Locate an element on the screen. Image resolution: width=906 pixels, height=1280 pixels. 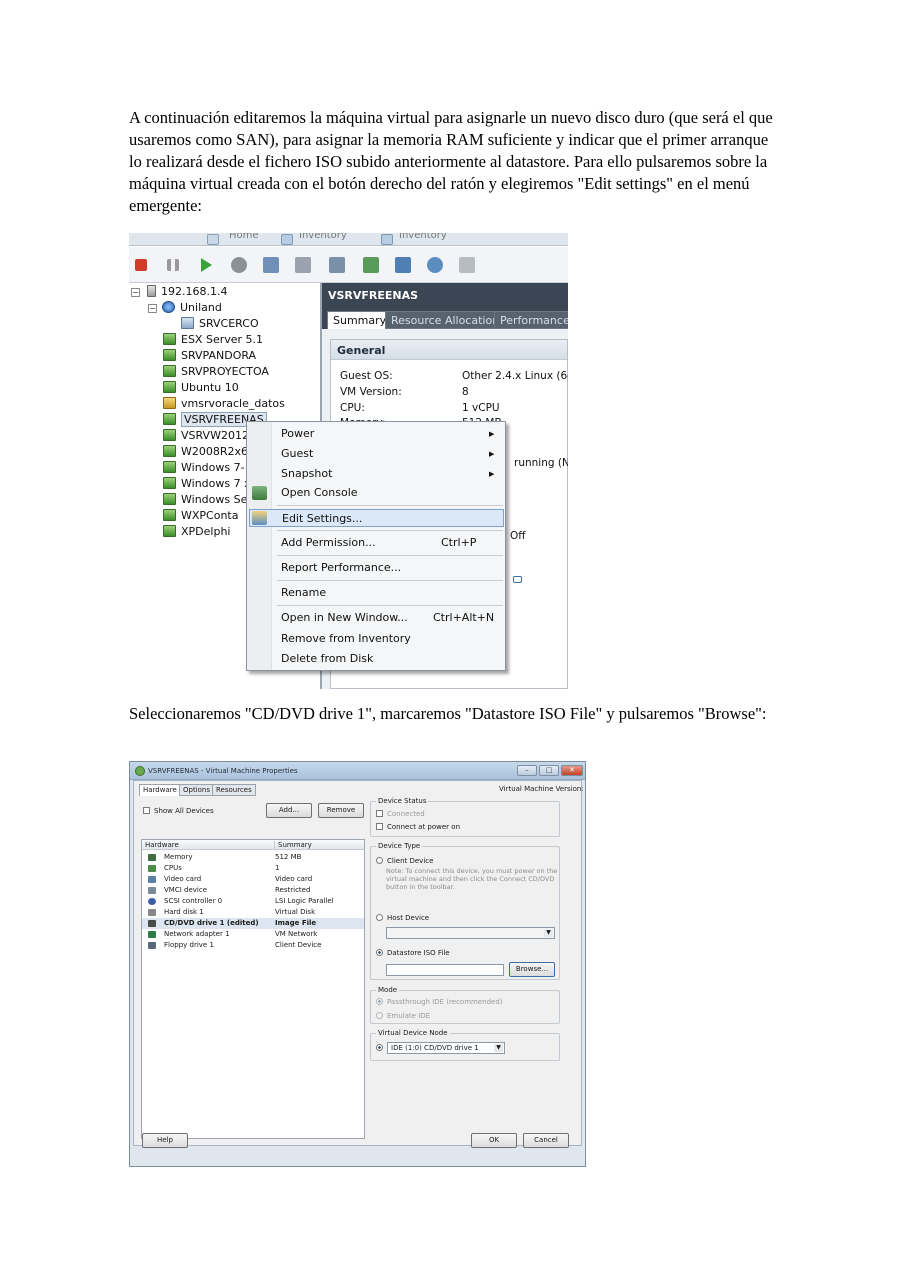
tree-node-vm: VSRVW2012 is located at coordinates (206, 435).